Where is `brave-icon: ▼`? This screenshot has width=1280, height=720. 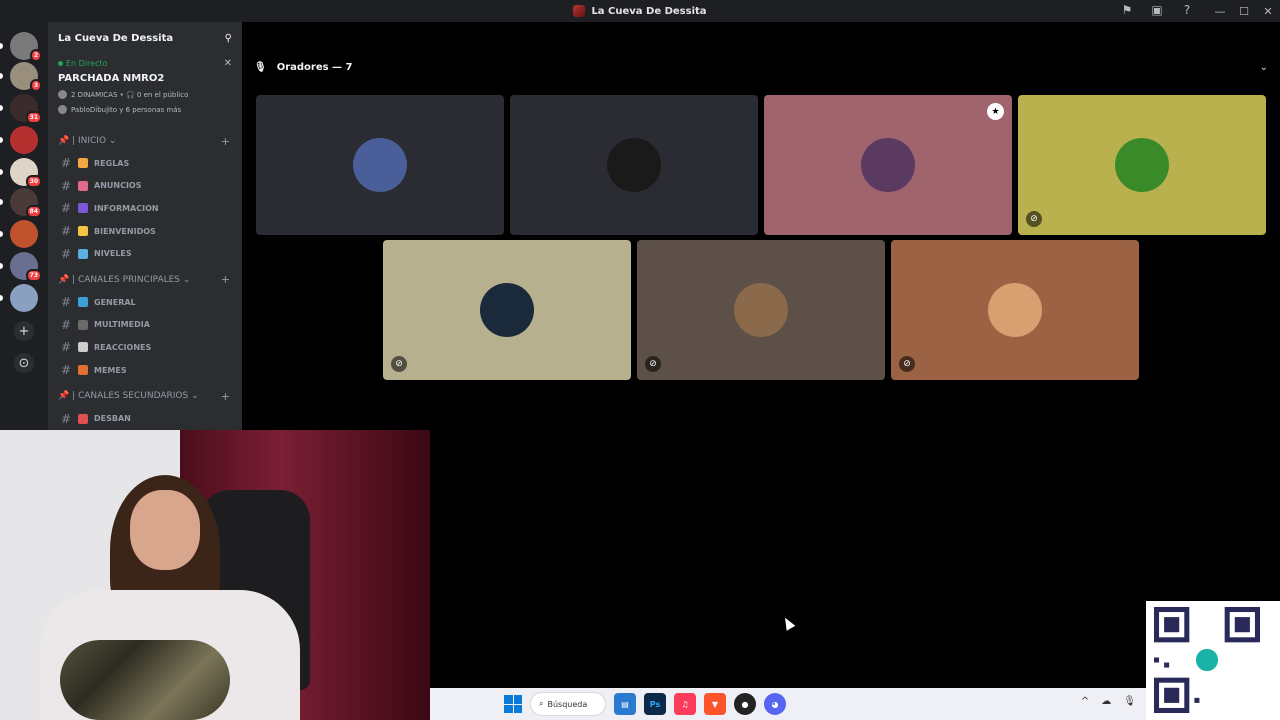 brave-icon: ▼ is located at coordinates (715, 704).